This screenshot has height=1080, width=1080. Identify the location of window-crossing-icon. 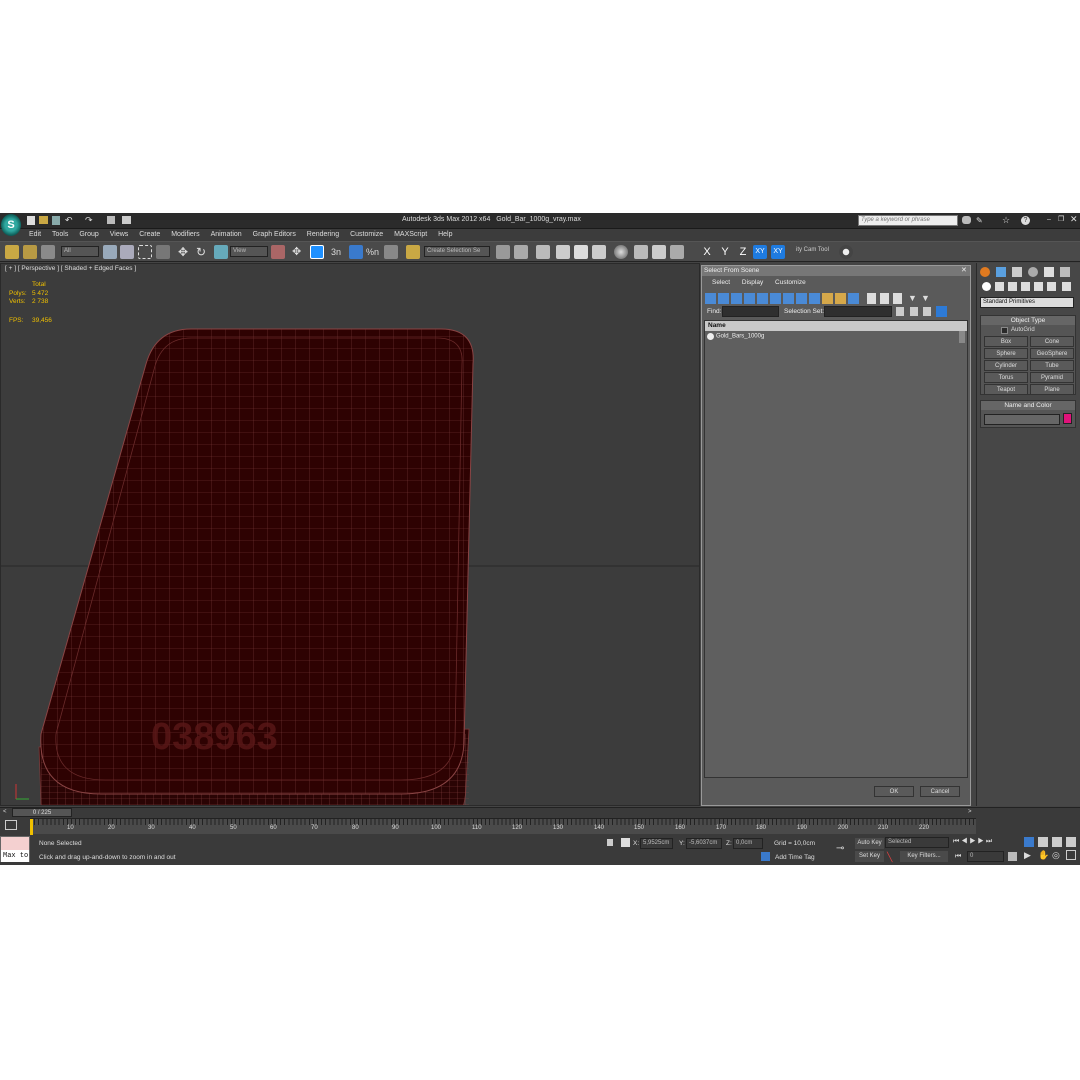
(163, 252).